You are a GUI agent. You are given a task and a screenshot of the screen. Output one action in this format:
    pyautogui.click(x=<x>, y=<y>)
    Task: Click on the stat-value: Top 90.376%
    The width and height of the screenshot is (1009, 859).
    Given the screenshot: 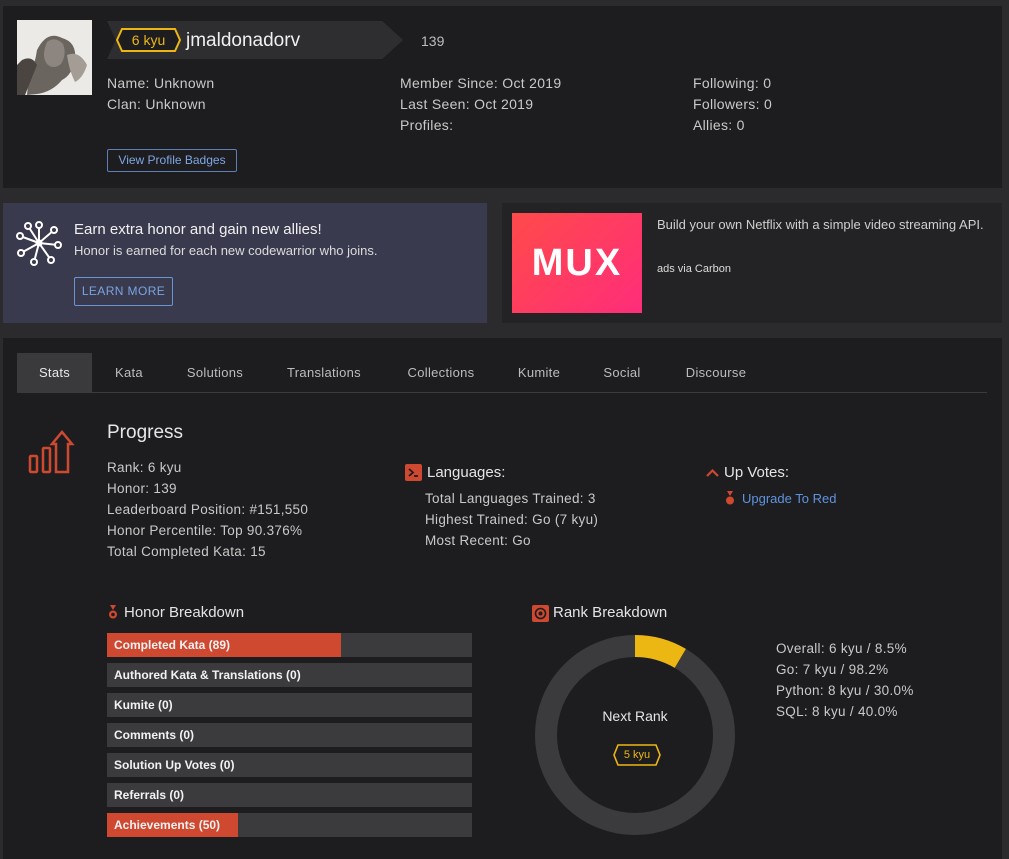 What is the action you would take?
    pyautogui.click(x=261, y=530)
    